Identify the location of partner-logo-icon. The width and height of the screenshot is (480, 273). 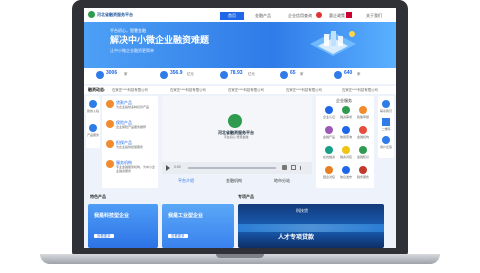
(349, 15).